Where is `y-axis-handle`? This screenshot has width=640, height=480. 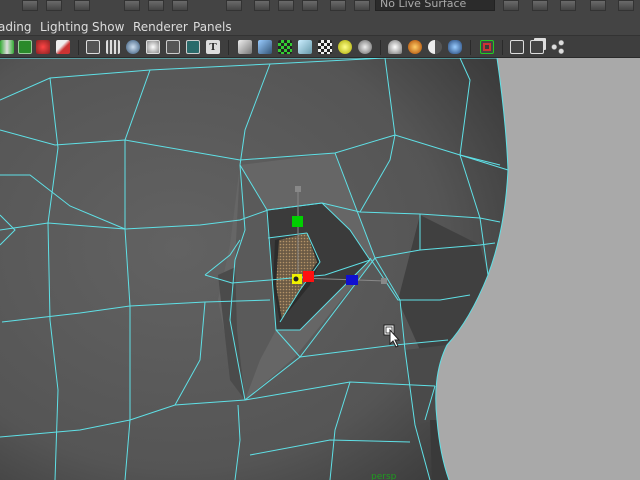
y-axis-handle is located at coordinates (297, 221).